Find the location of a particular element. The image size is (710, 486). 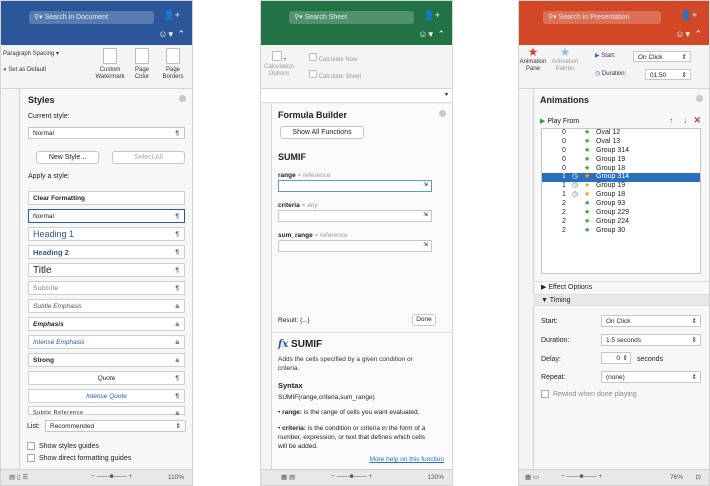

timing-repeat-select: (none) ⇕ is located at coordinates (651, 377).